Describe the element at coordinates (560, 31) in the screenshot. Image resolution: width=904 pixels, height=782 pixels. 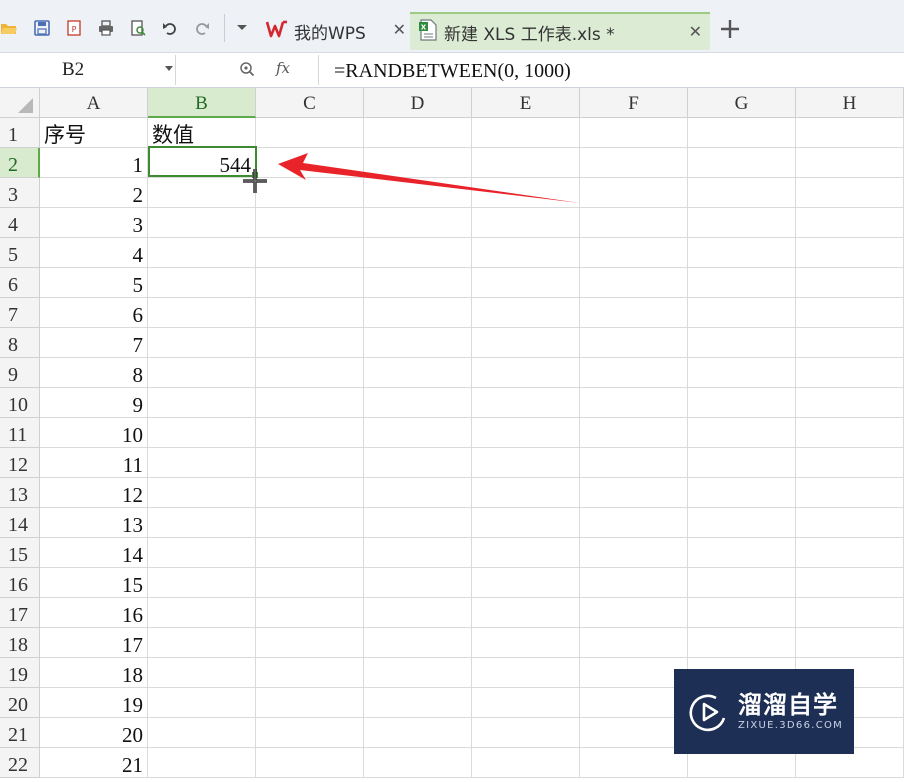
I see `tab-spreadsheet-file: X 新建 XLS 工作表.xls * ✕` at that location.